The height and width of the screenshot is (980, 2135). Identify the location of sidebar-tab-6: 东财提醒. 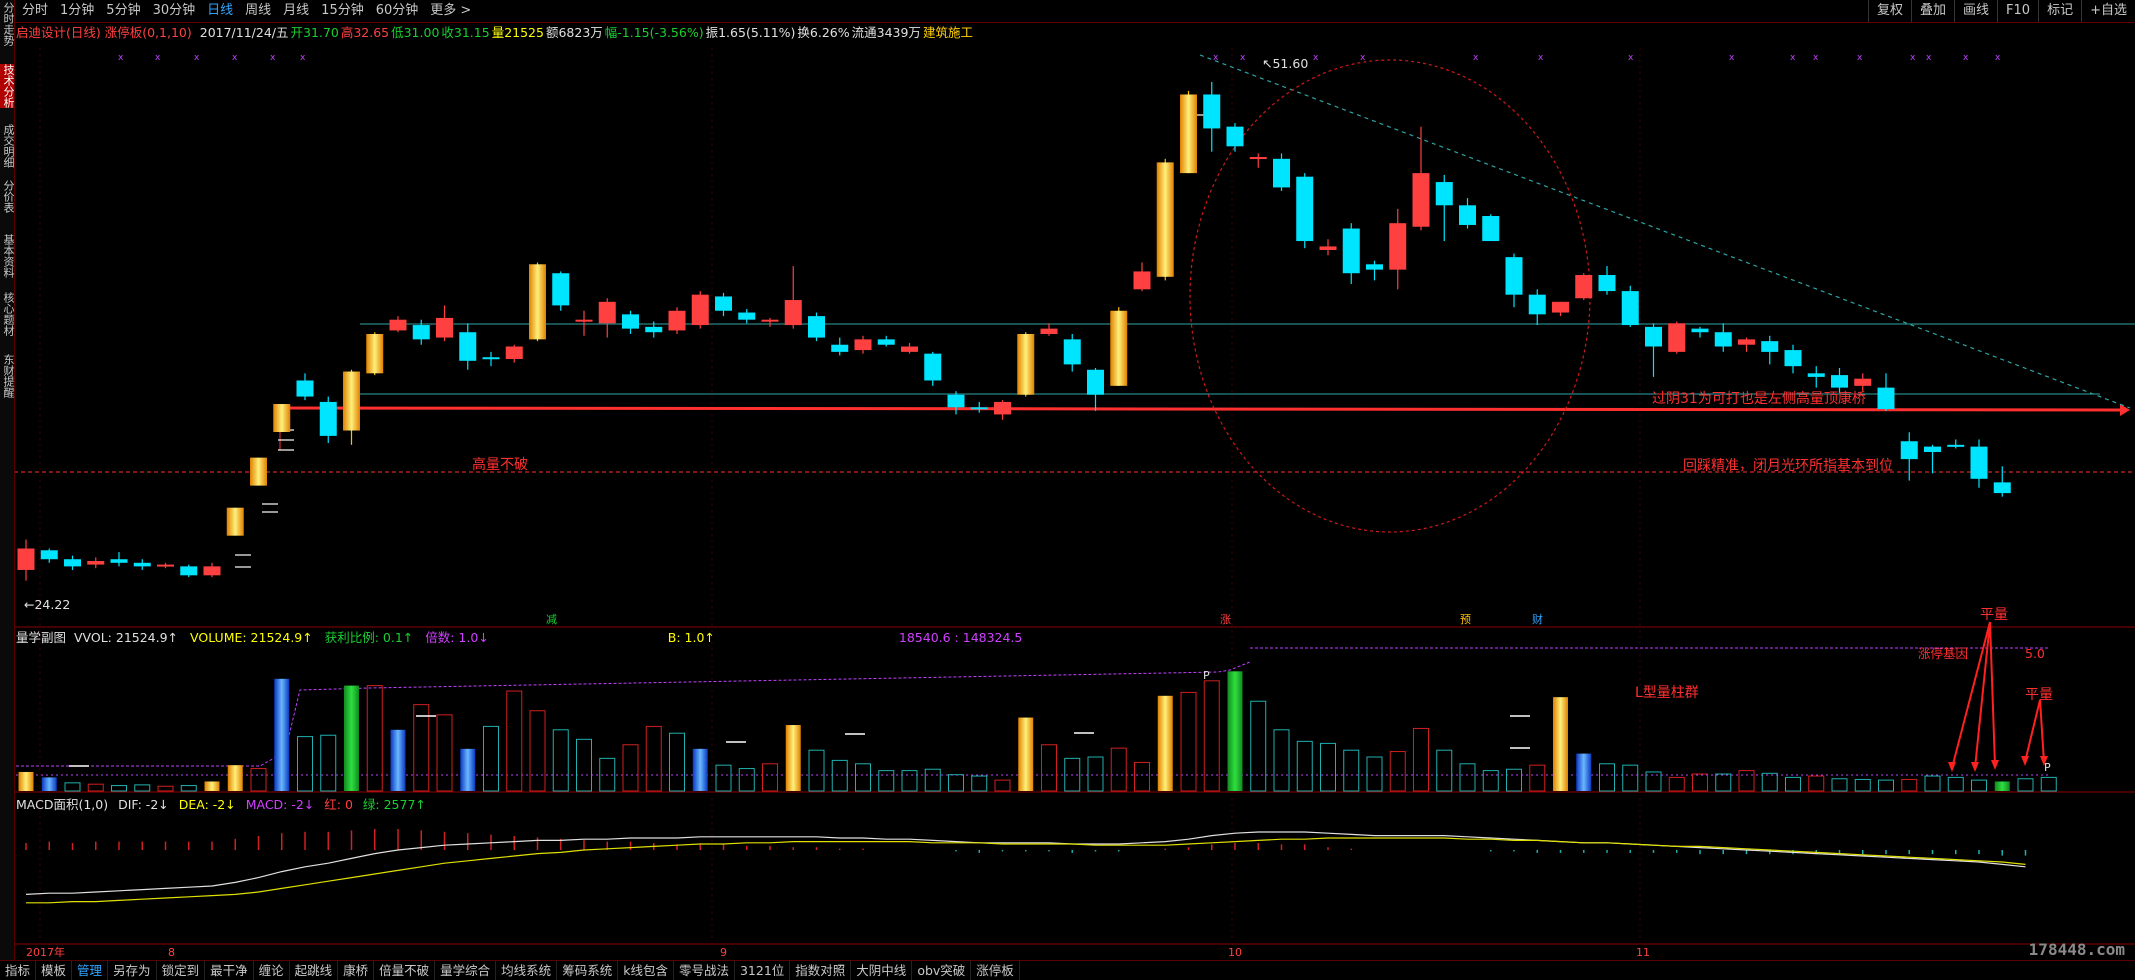
(7, 376).